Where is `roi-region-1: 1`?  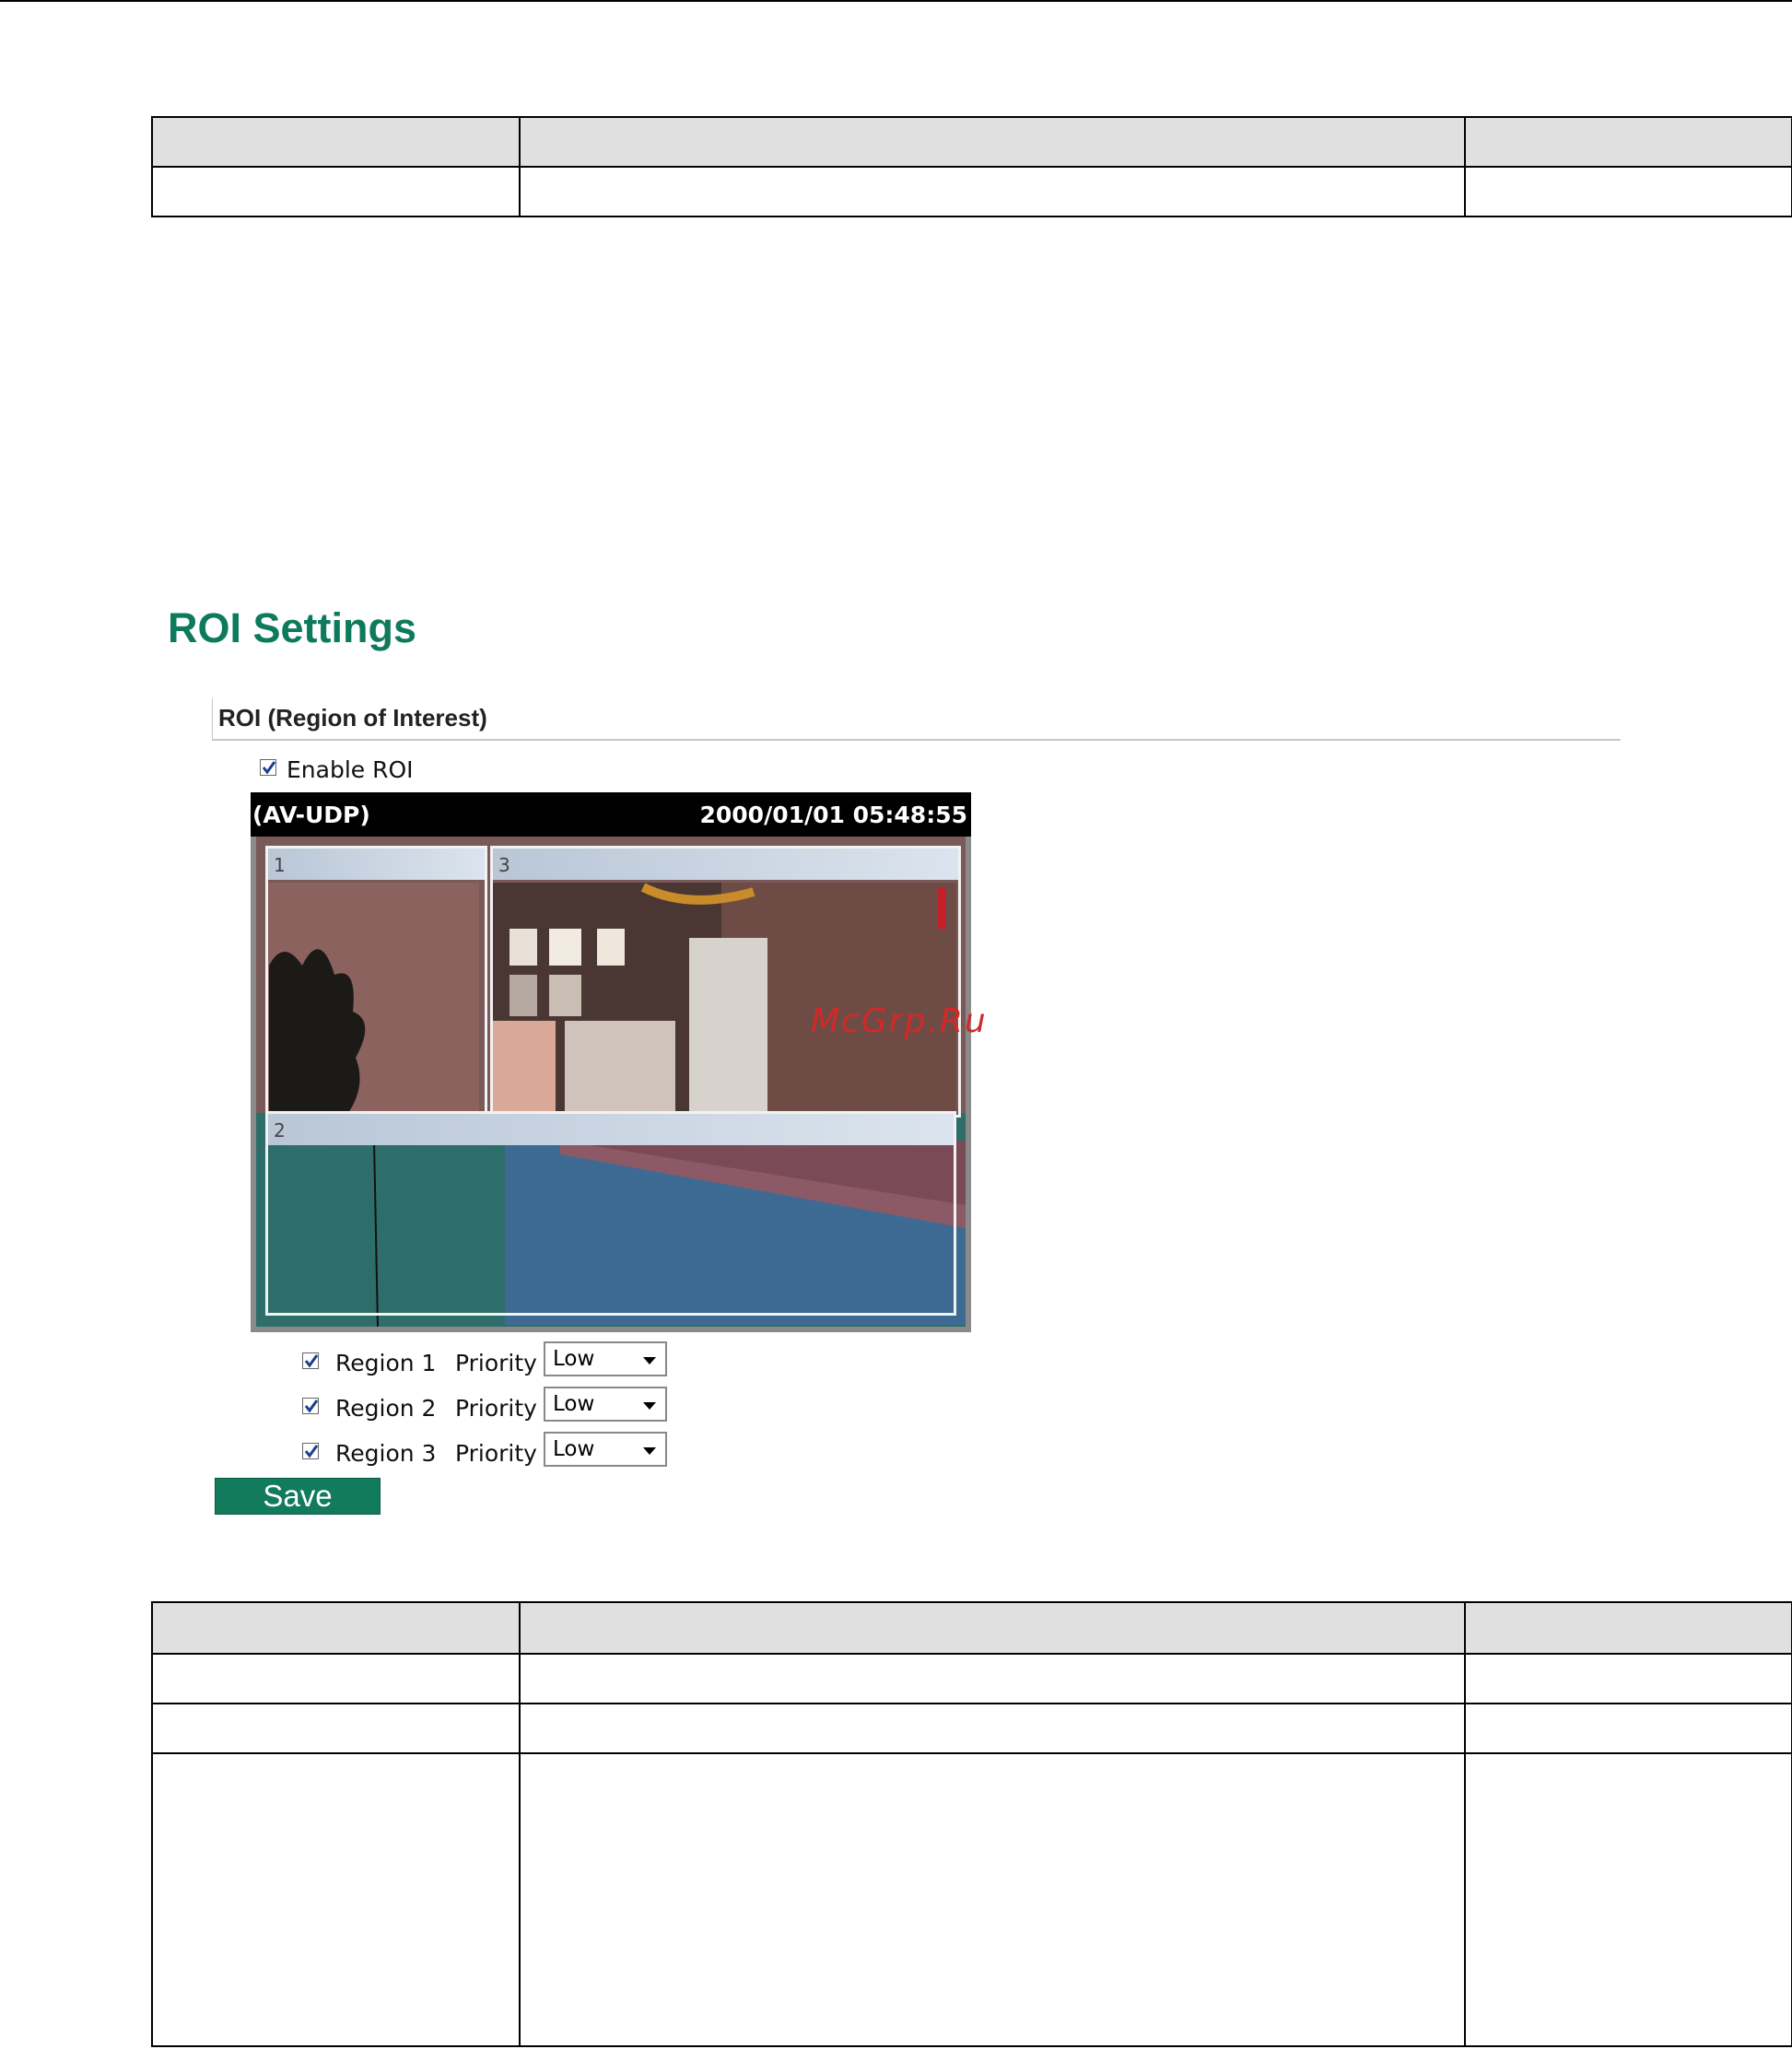 roi-region-1: 1 is located at coordinates (376, 982).